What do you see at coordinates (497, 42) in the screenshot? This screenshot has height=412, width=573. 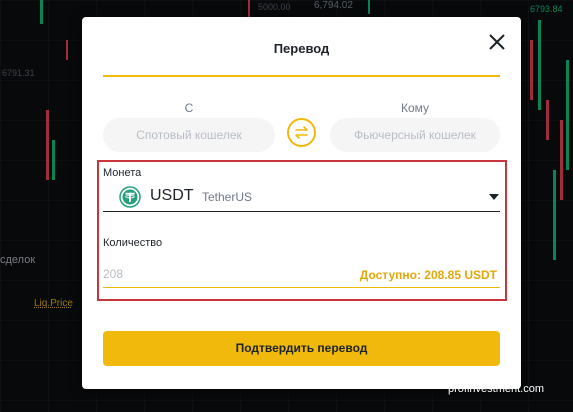 I see `close-icon` at bounding box center [497, 42].